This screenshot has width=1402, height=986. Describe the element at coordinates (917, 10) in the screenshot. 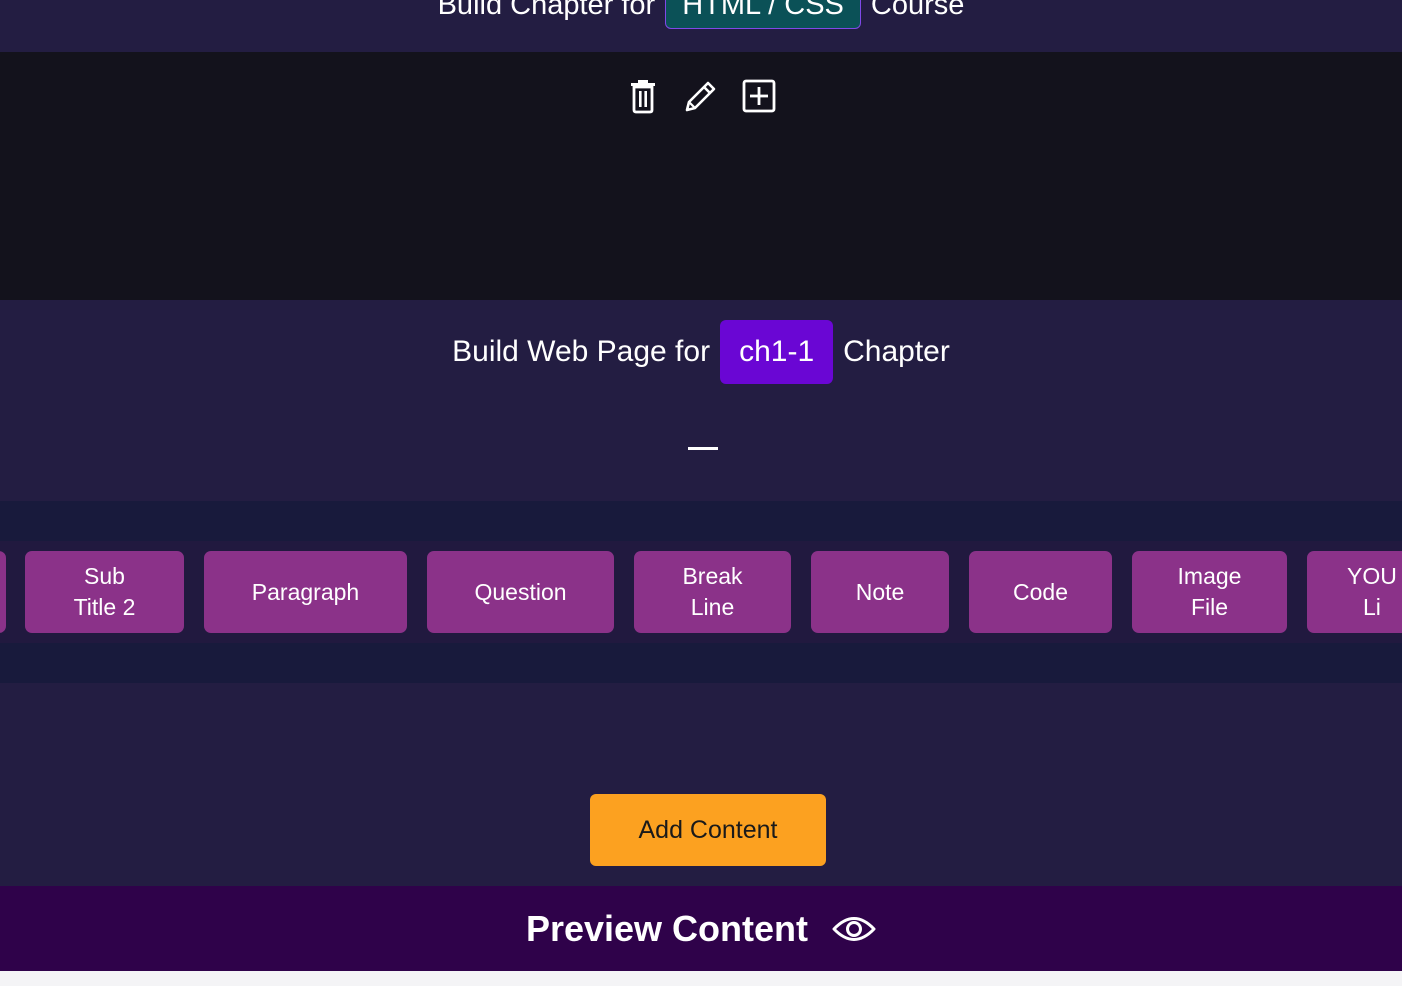

I see `chapter-header-suffix: Course` at that location.